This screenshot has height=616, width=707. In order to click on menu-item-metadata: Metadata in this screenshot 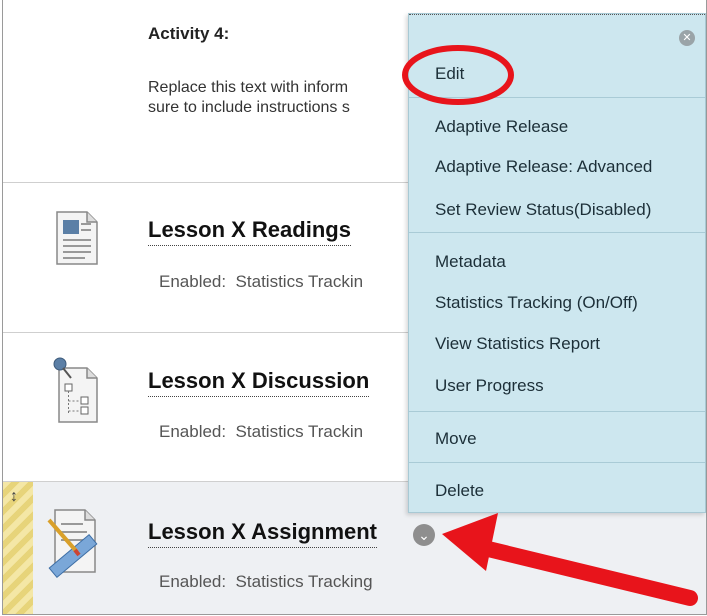, I will do `click(470, 262)`.